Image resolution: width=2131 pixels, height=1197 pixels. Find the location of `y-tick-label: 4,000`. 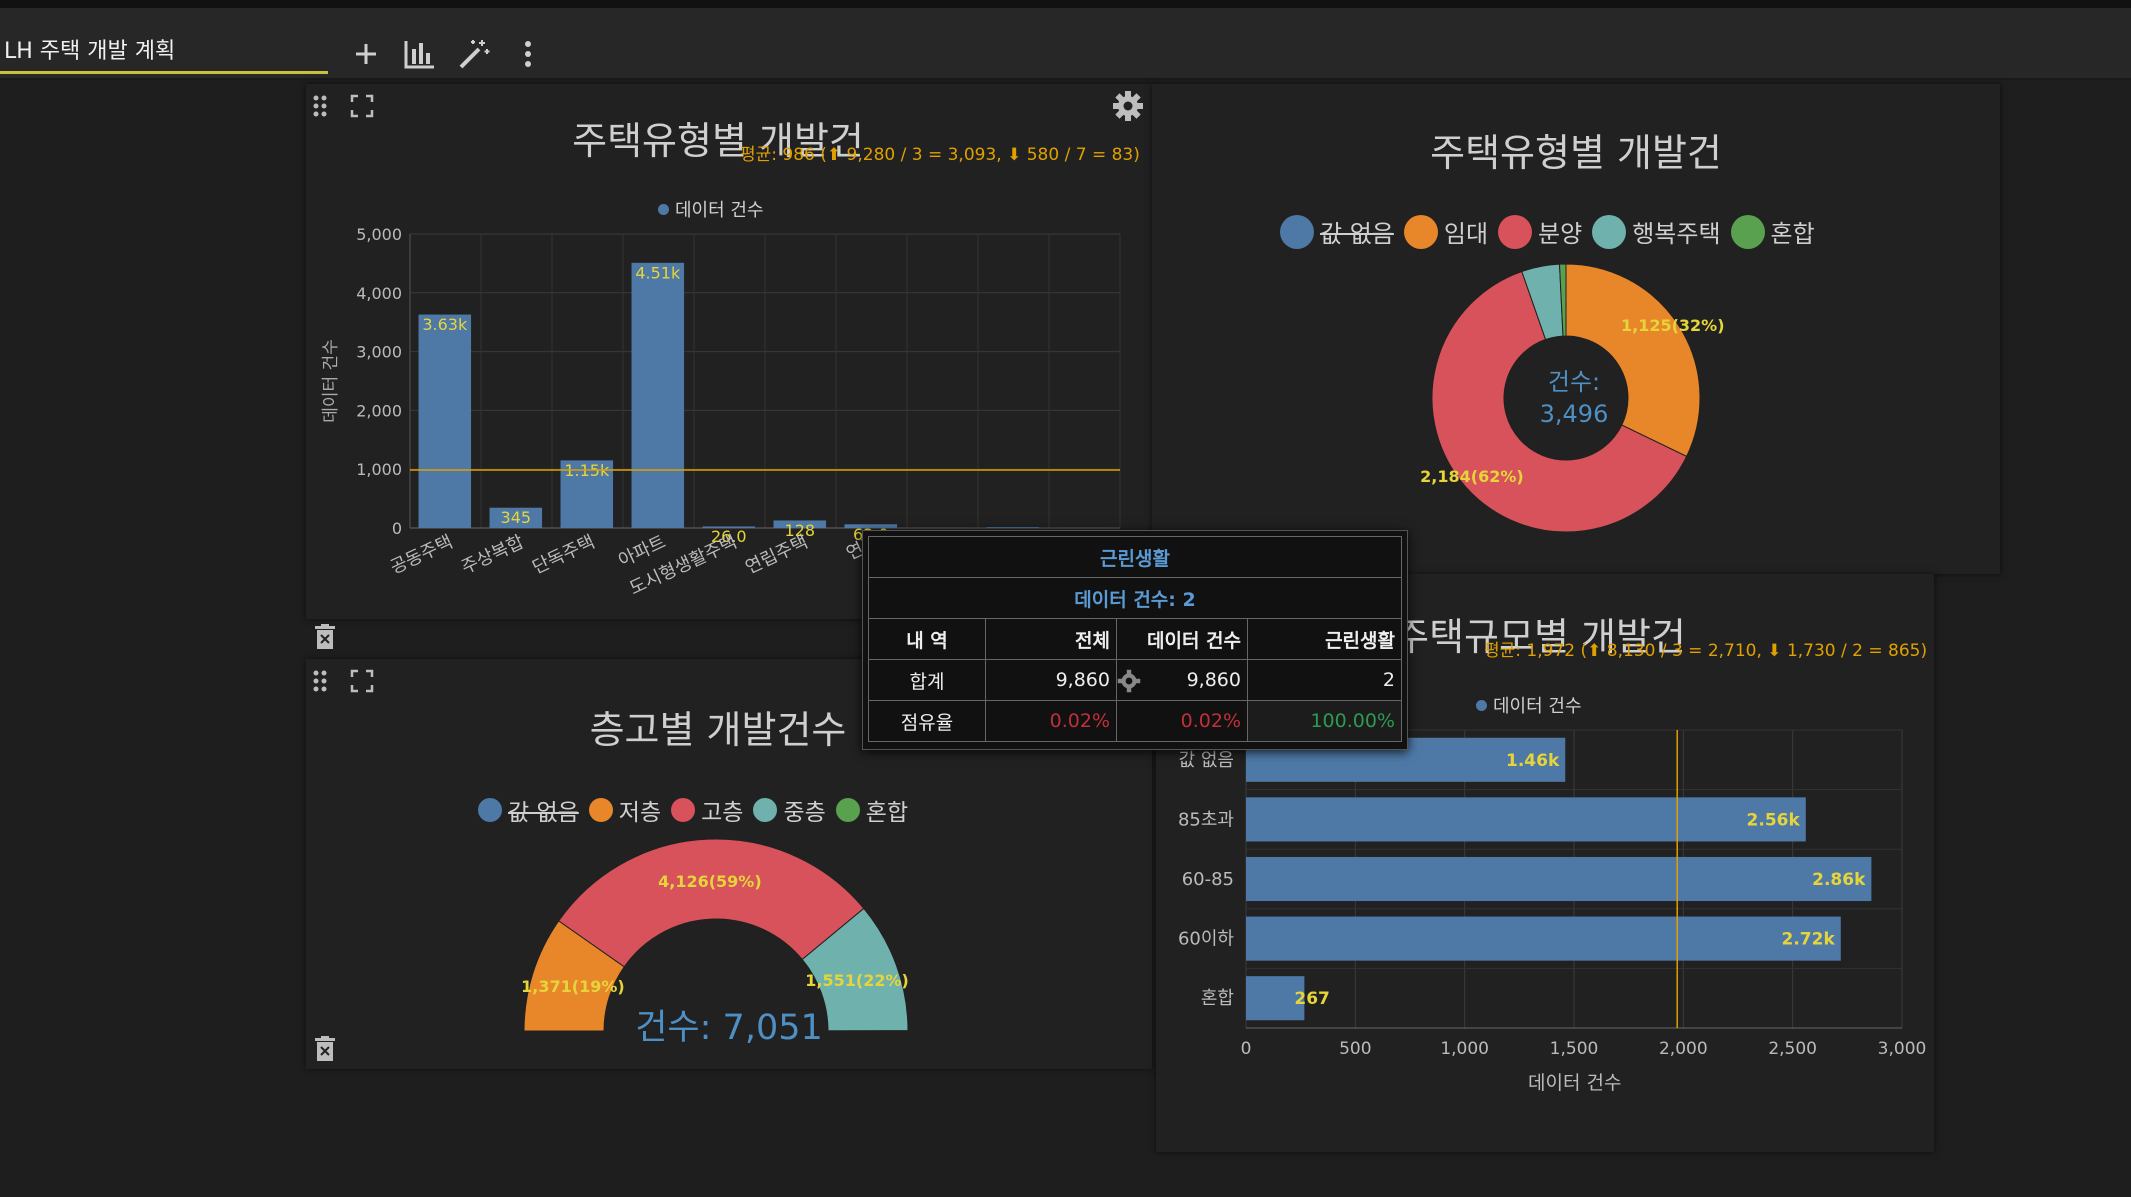

y-tick-label: 4,000 is located at coordinates (379, 293).